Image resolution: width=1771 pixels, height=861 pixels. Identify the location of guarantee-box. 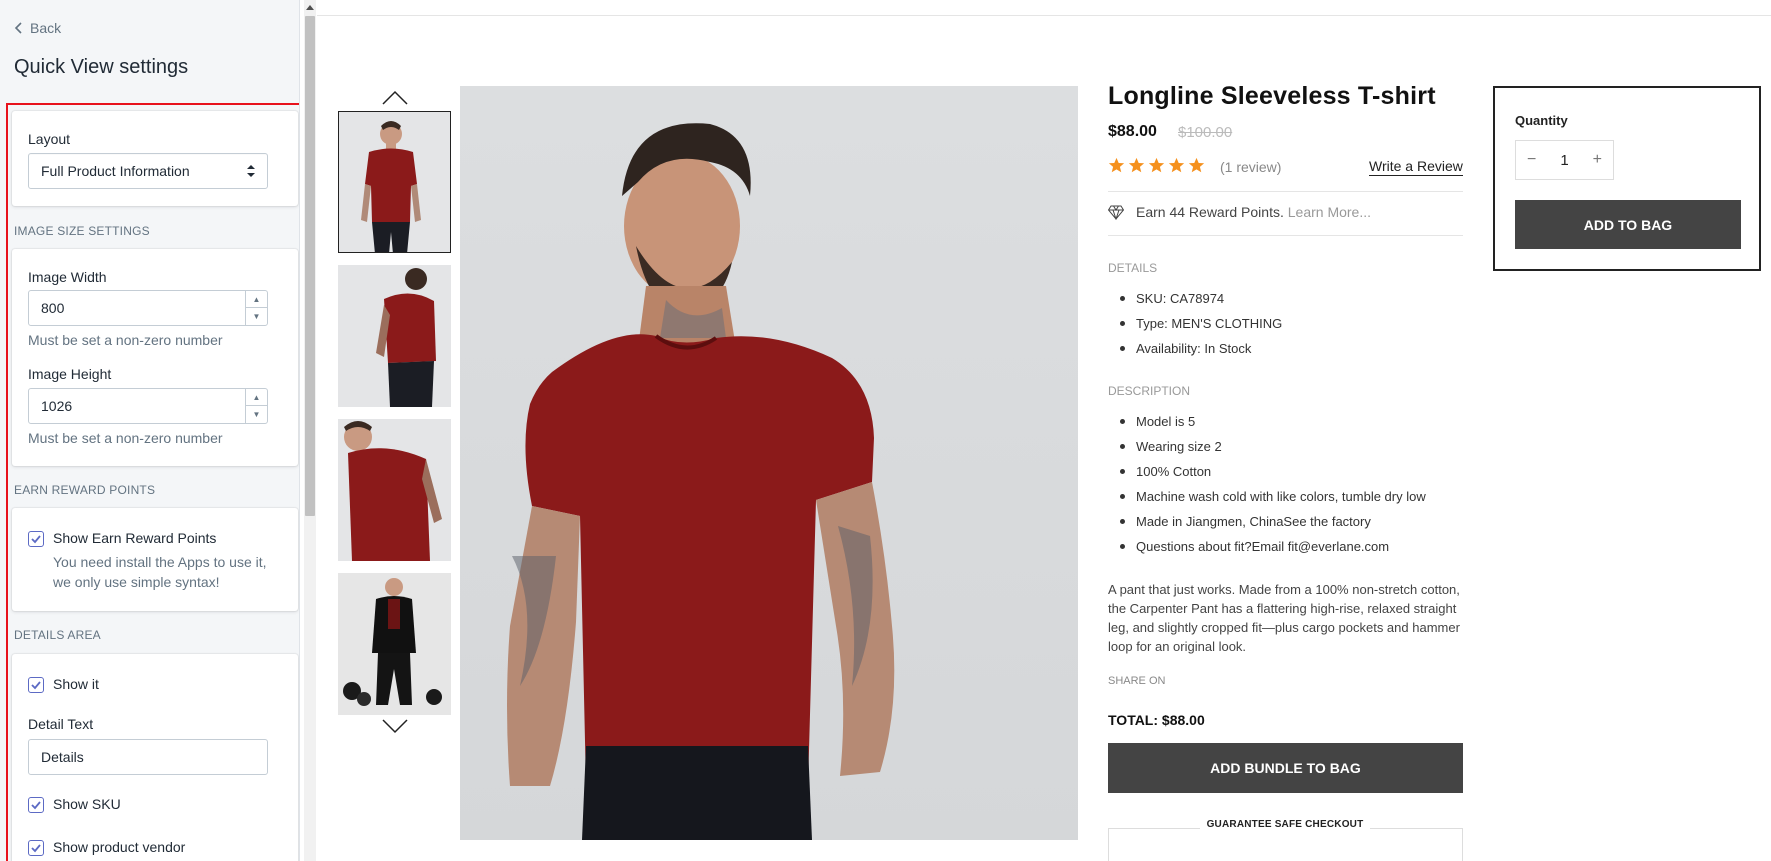
(1285, 844).